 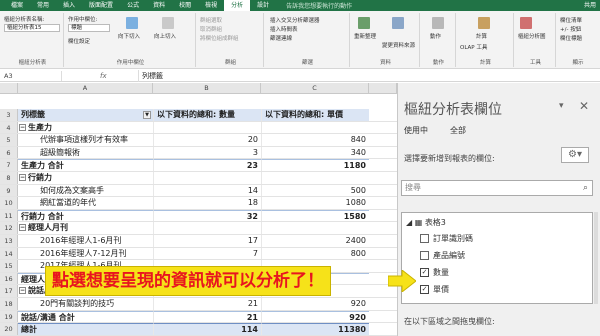 What do you see at coordinates (584, 106) in the screenshot?
I see `close-icon: ✕` at bounding box center [584, 106].